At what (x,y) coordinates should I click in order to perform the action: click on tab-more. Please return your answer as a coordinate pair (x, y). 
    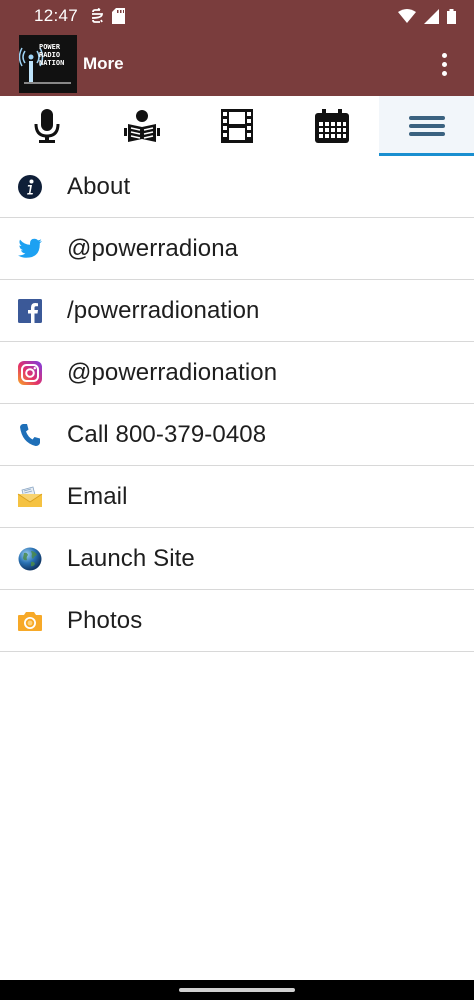
    Looking at the image, I should click on (426, 126).